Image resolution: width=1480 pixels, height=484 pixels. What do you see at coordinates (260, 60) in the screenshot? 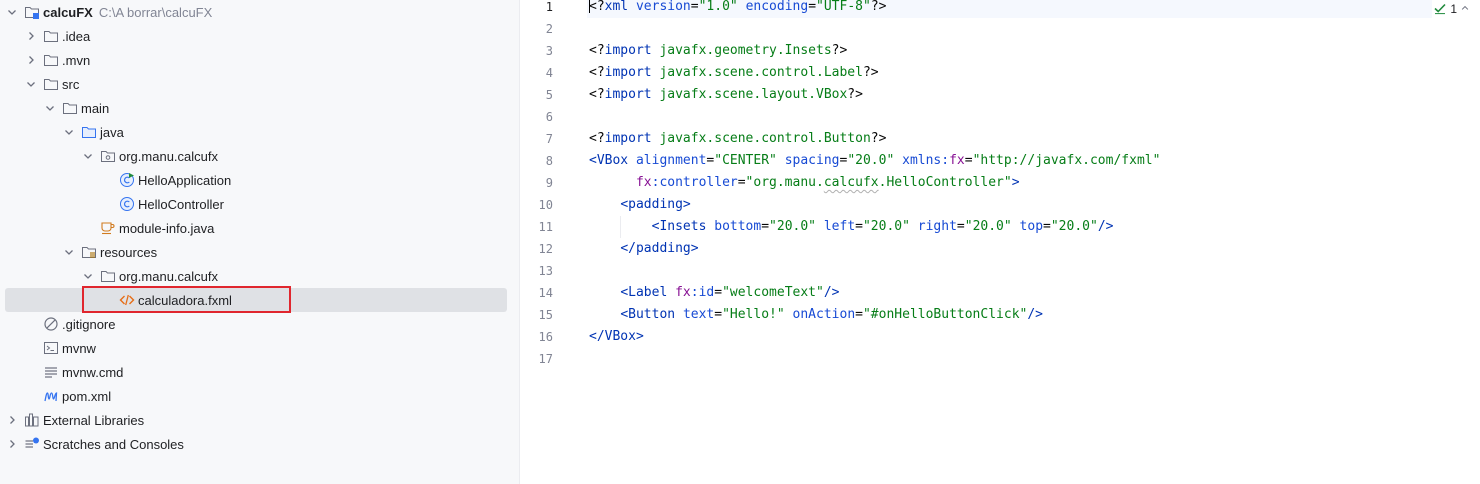
I see `tree-item-mvn: .mvn` at bounding box center [260, 60].